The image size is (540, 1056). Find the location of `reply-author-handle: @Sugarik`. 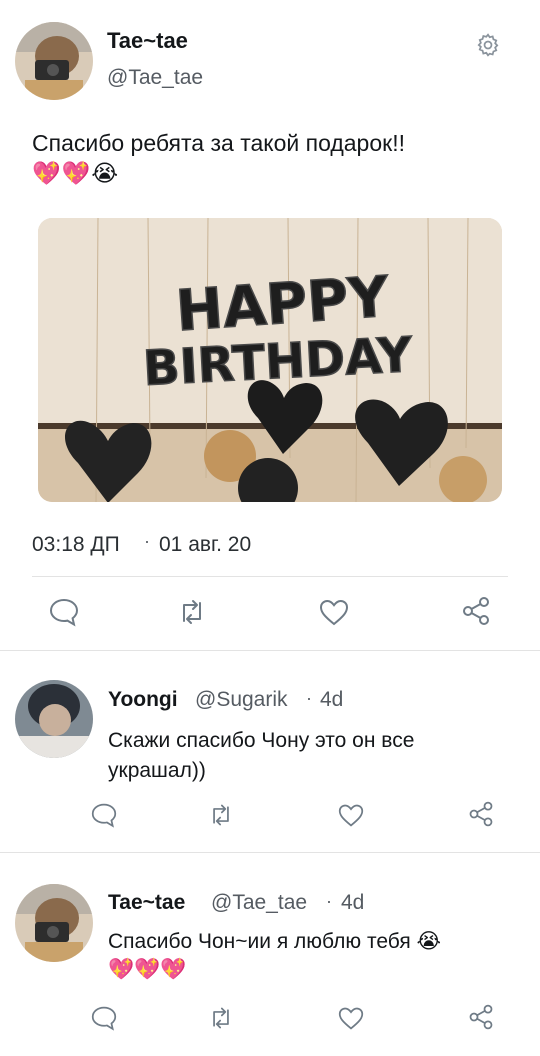

reply-author-handle: @Sugarik is located at coordinates (241, 700).